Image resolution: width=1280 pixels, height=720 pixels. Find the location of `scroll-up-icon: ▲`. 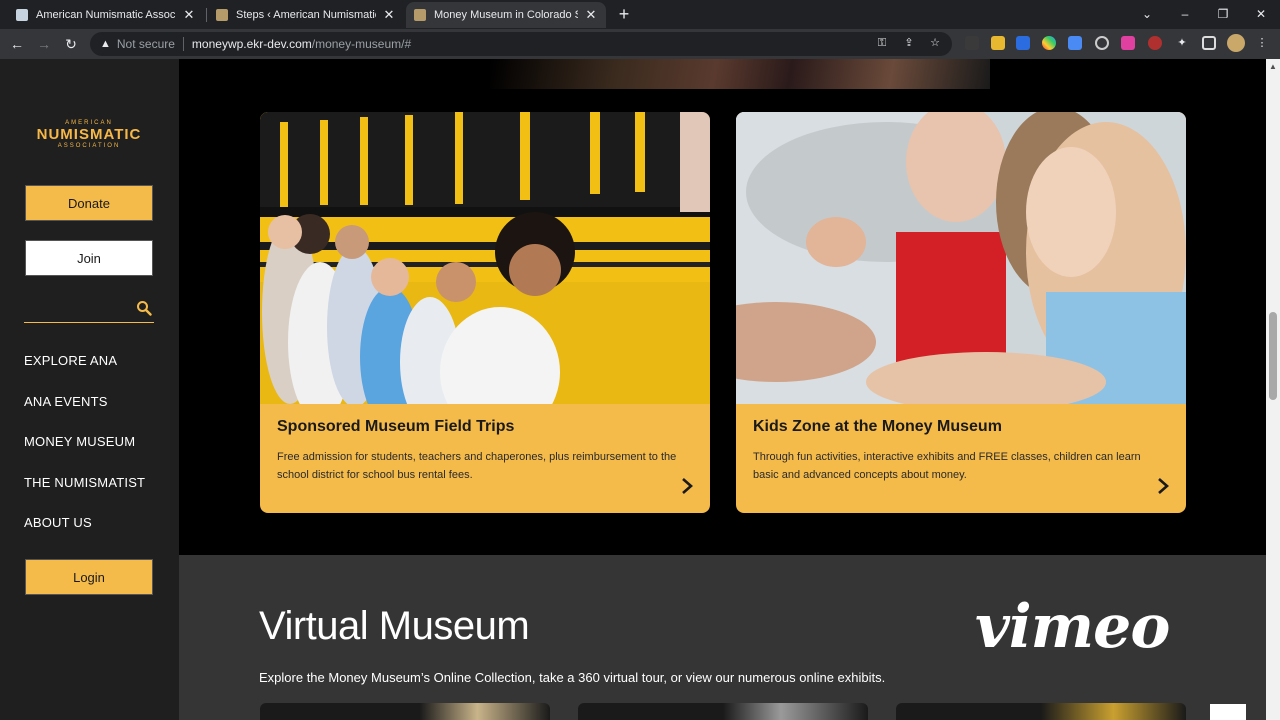

scroll-up-icon: ▲ is located at coordinates (1273, 67).